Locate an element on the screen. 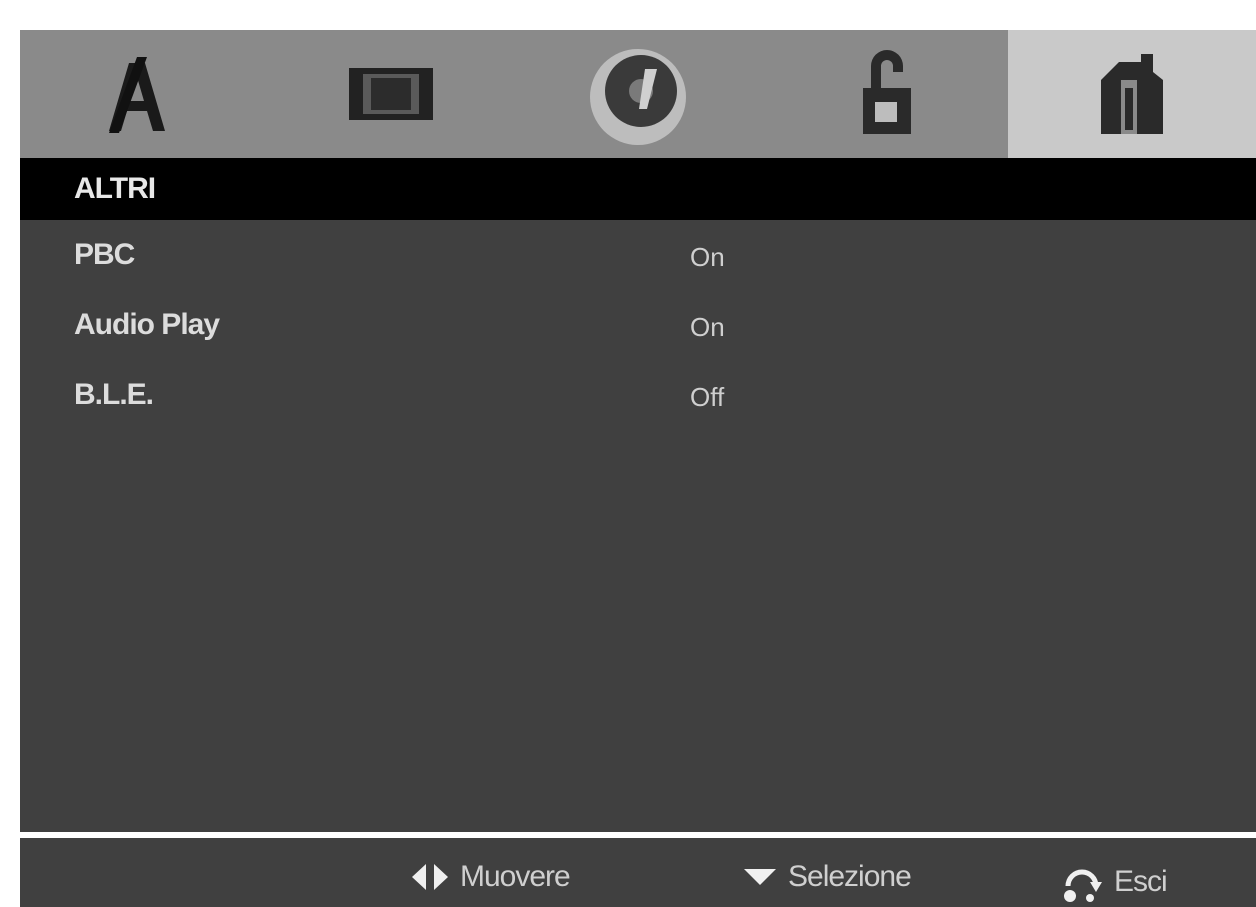 Image resolution: width=1256 pixels, height=907 pixels. tab-language is located at coordinates (143, 94).